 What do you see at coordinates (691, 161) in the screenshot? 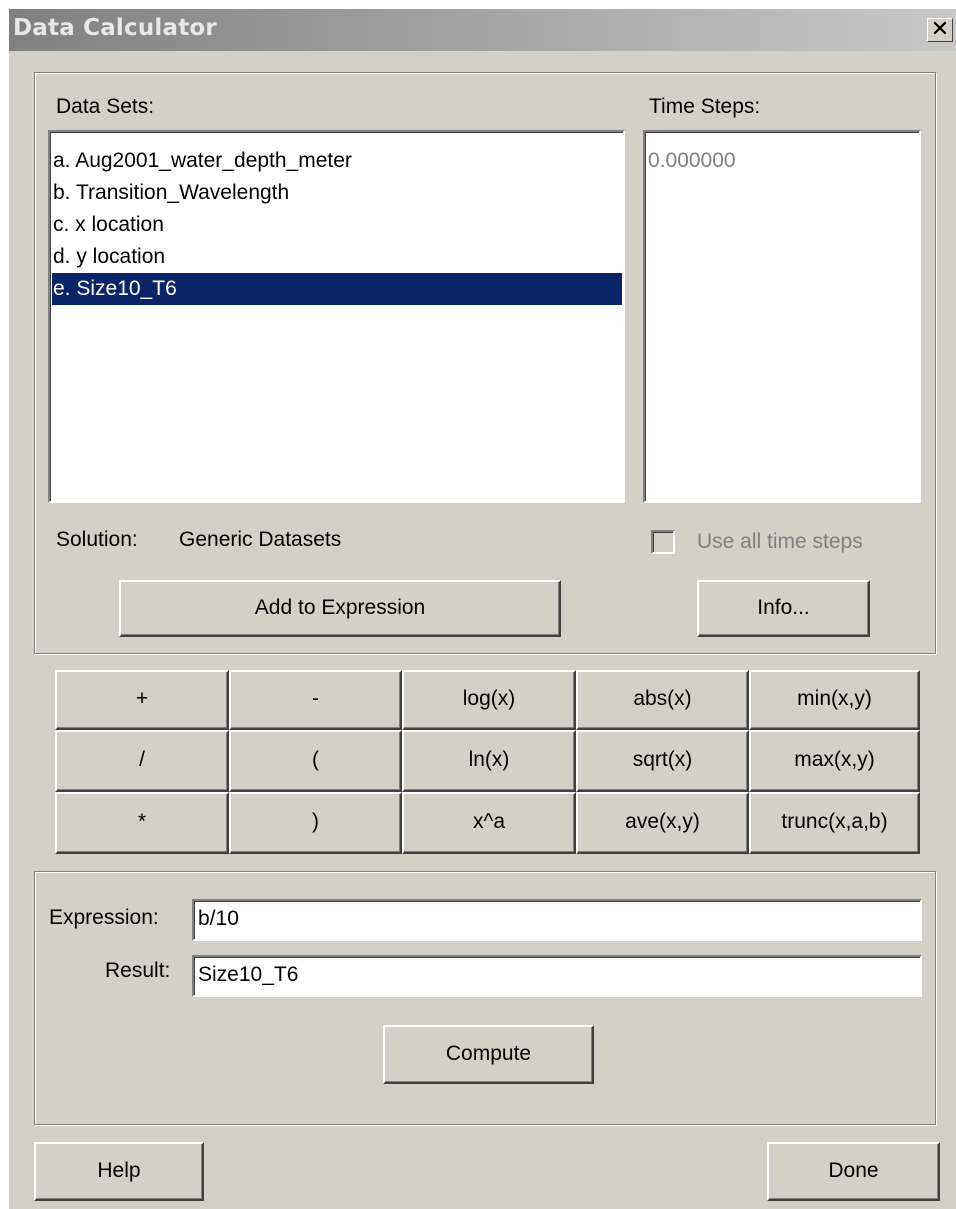
I see `timestep-item: 0.000000` at bounding box center [691, 161].